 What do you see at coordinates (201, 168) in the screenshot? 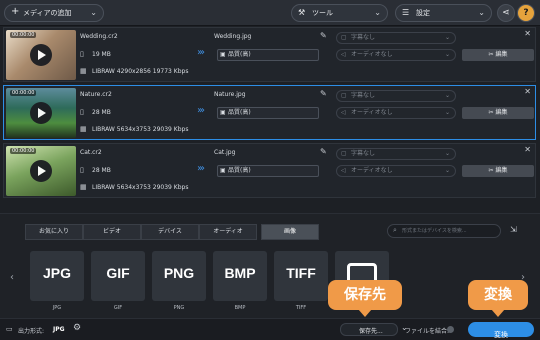
I see `convert-arrow-icon: ›››` at bounding box center [201, 168].